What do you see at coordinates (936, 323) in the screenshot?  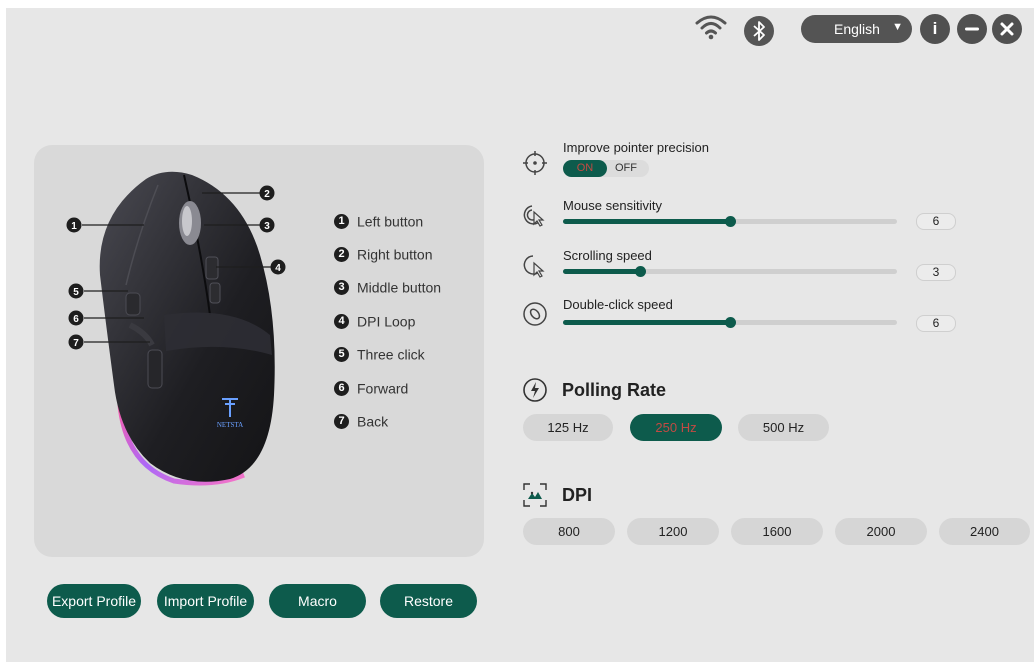 I see `double-click-value: 6` at bounding box center [936, 323].